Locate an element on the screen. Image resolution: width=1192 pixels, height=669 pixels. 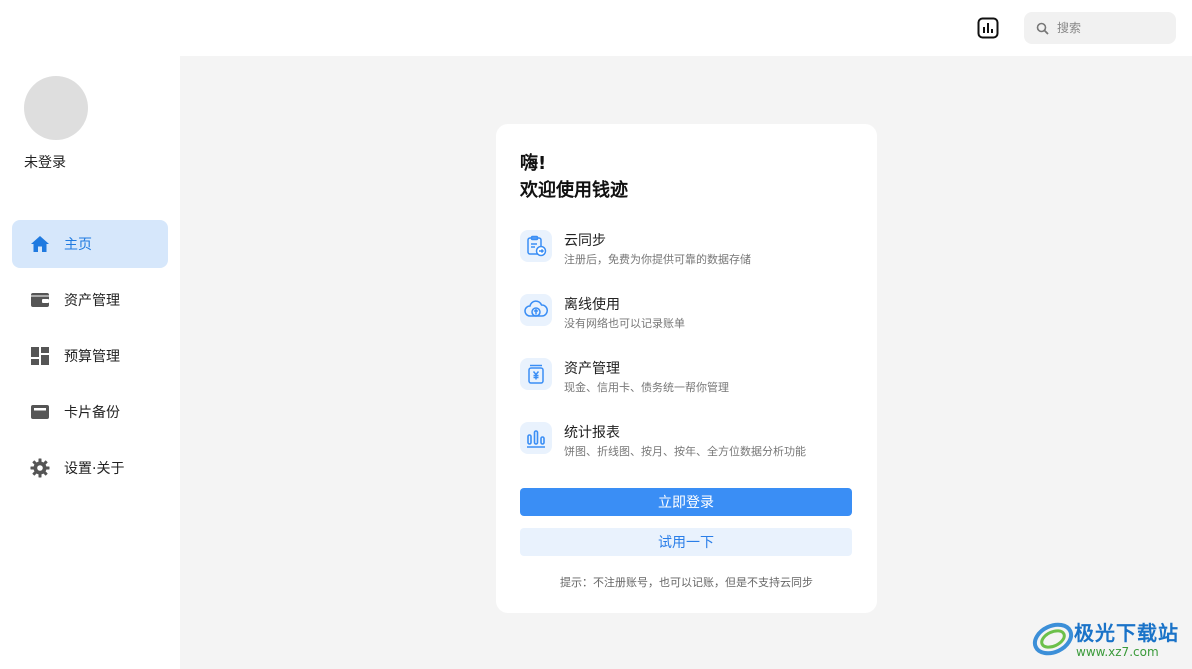
avatar is located at coordinates (56, 108).